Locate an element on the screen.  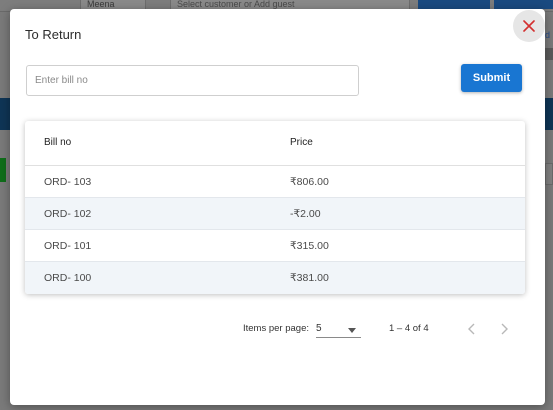
items-per-page-label: Items per page: is located at coordinates (276, 328).